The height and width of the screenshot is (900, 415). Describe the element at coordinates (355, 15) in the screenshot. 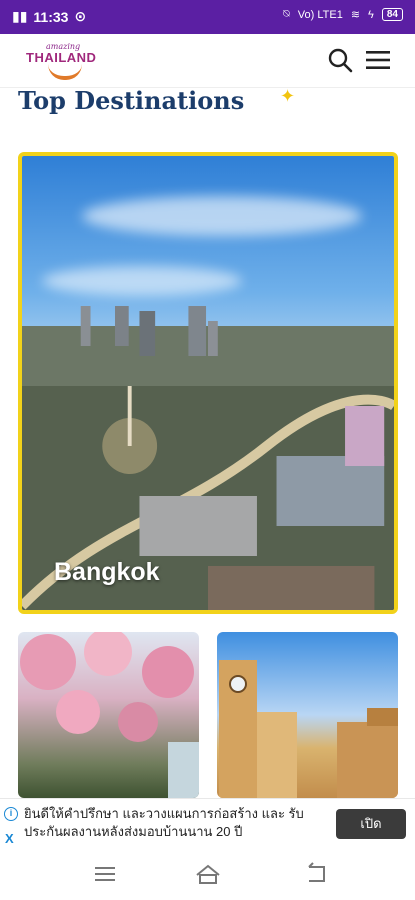

I see `wifi-icon: ≋` at that location.